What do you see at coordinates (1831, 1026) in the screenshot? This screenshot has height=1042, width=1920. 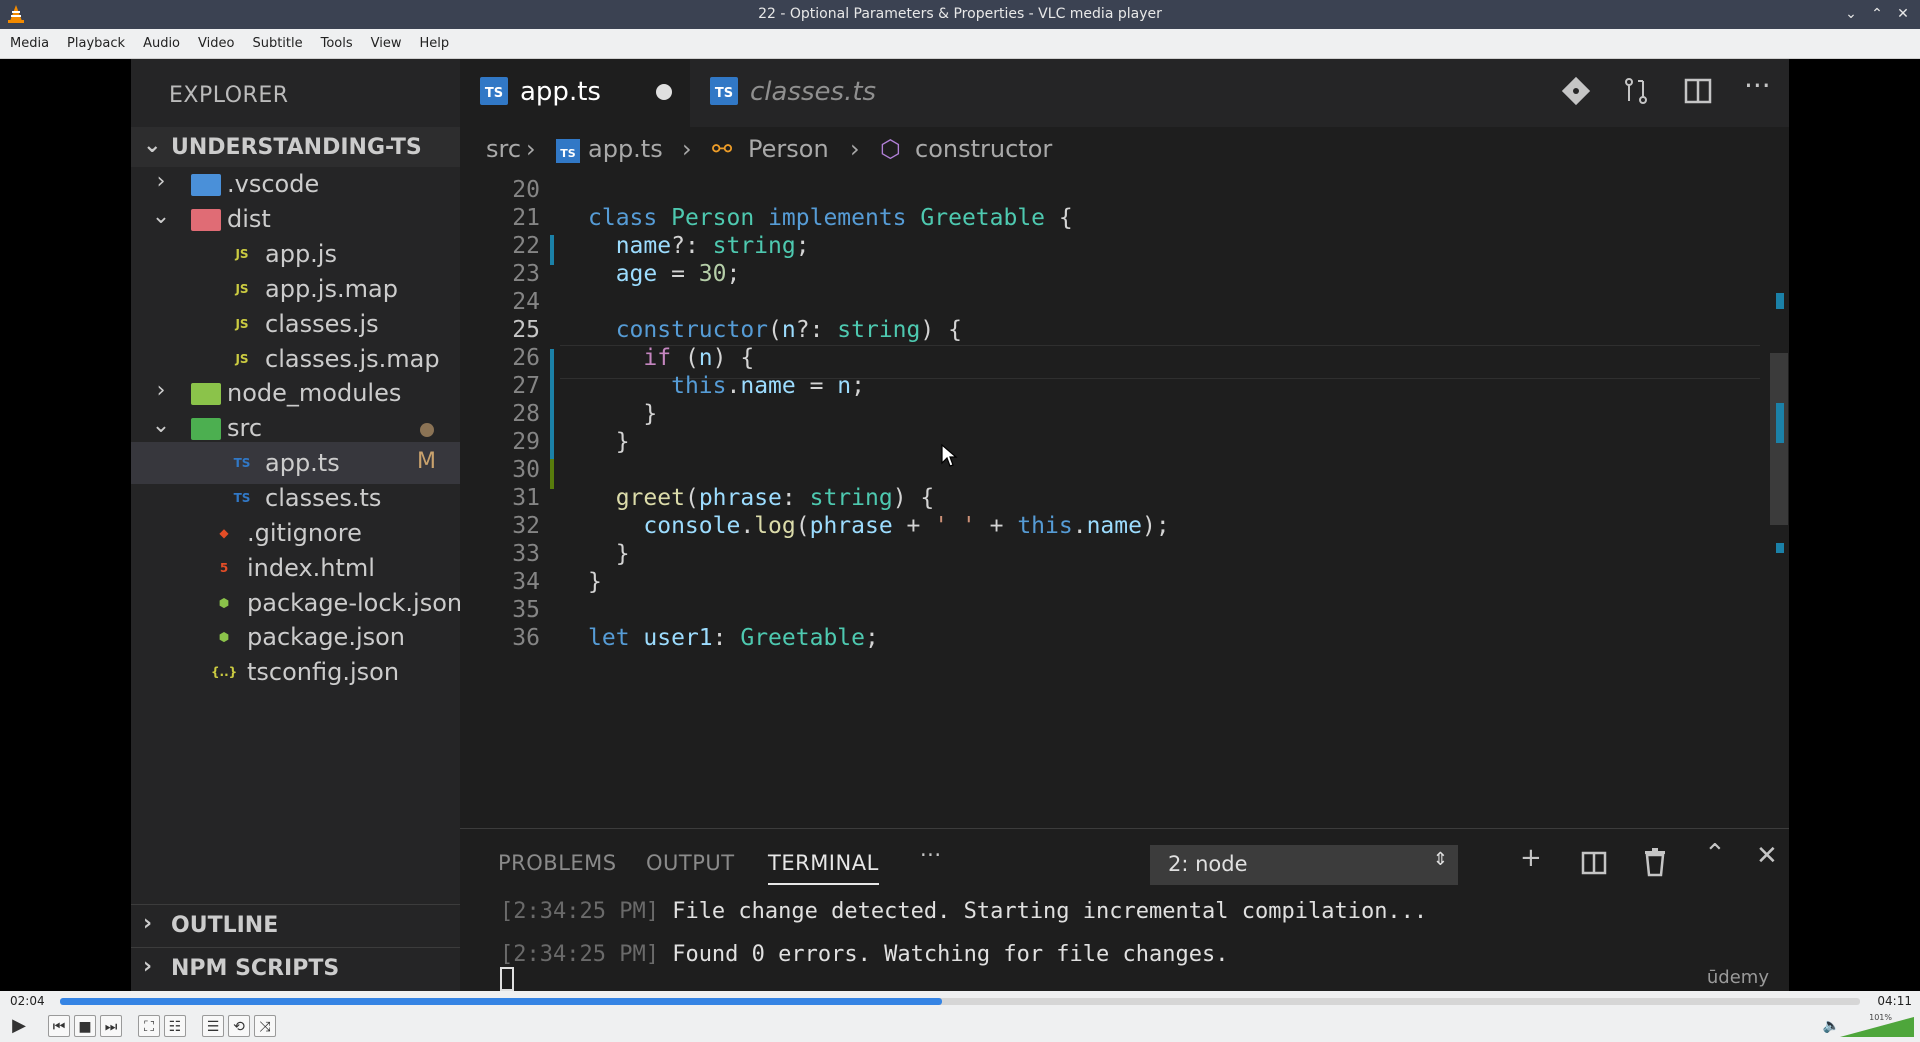 I see `speaker-icon: 🔈` at bounding box center [1831, 1026].